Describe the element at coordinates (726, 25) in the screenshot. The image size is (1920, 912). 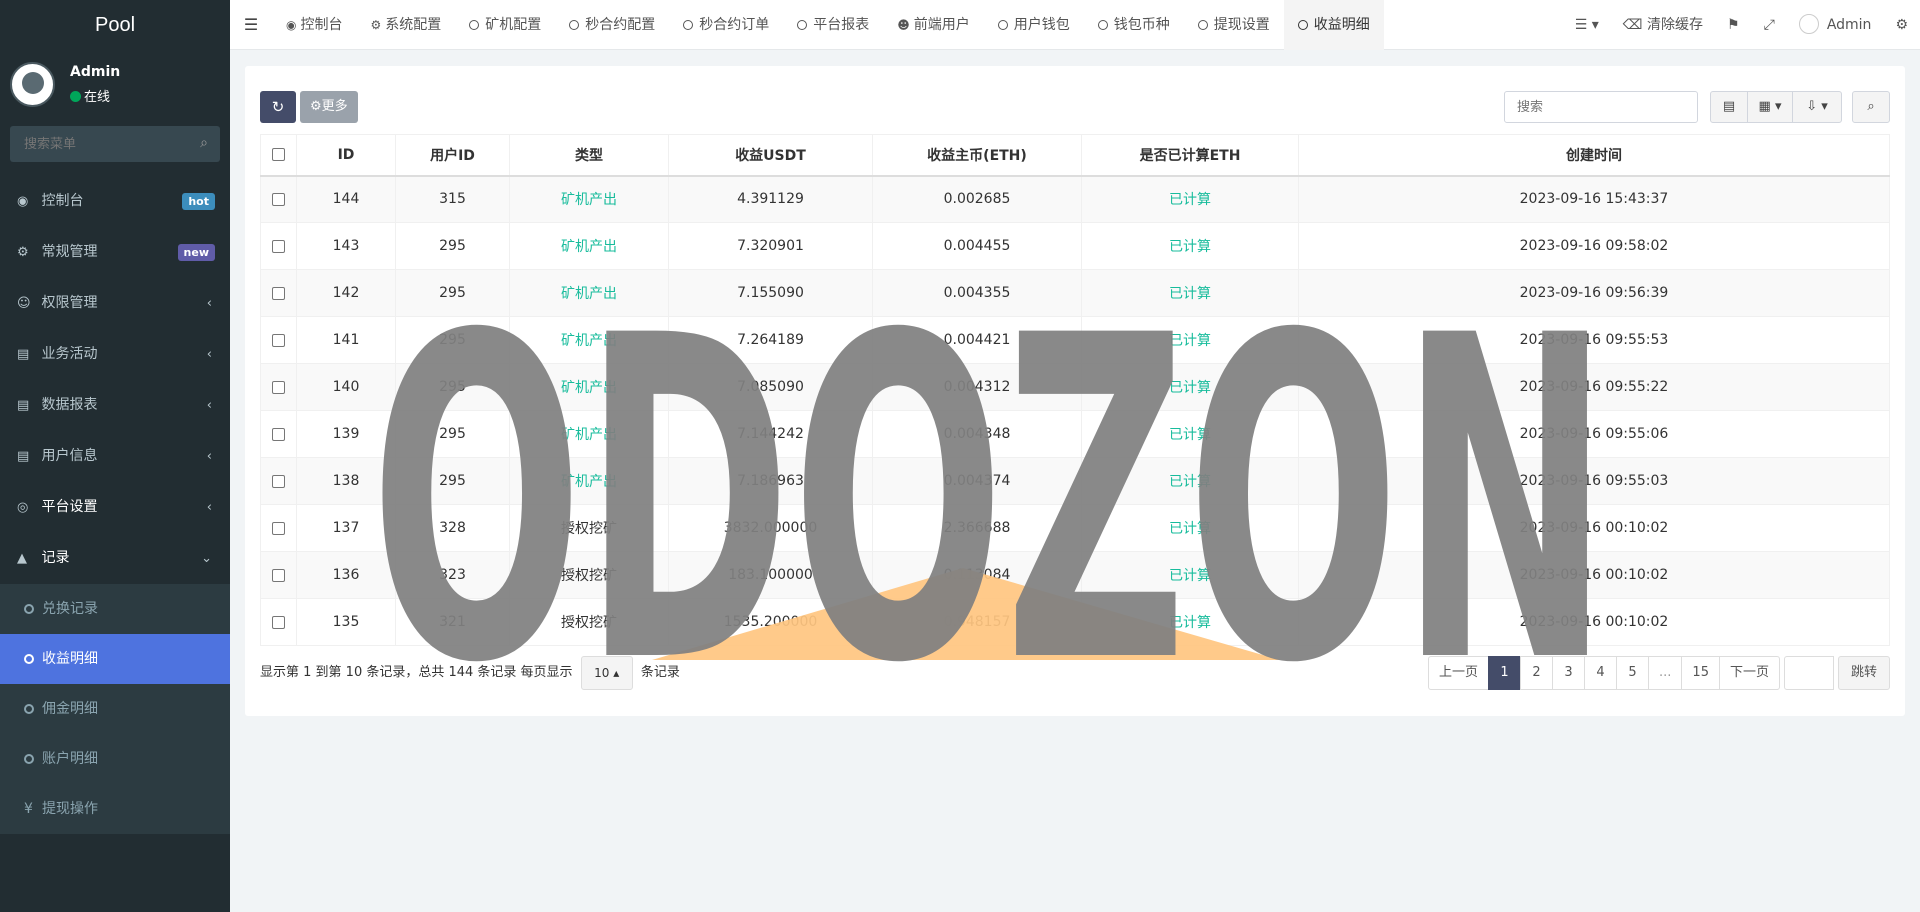
I see `tab-contract-orders: 秒合约订单` at that location.